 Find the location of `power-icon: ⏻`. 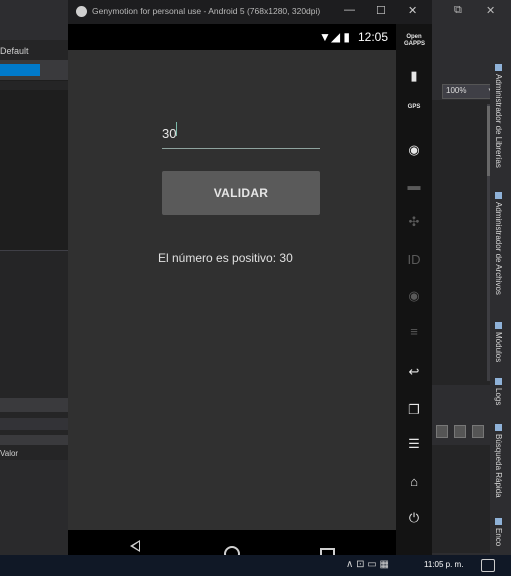

power-icon: ⏻ is located at coordinates (414, 518).